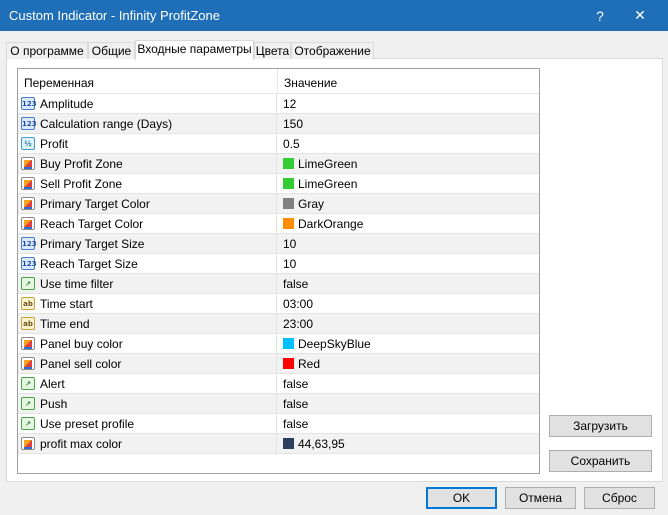  I want to click on parameter-value-cell: DeepSkyBlue, so click(408, 343).